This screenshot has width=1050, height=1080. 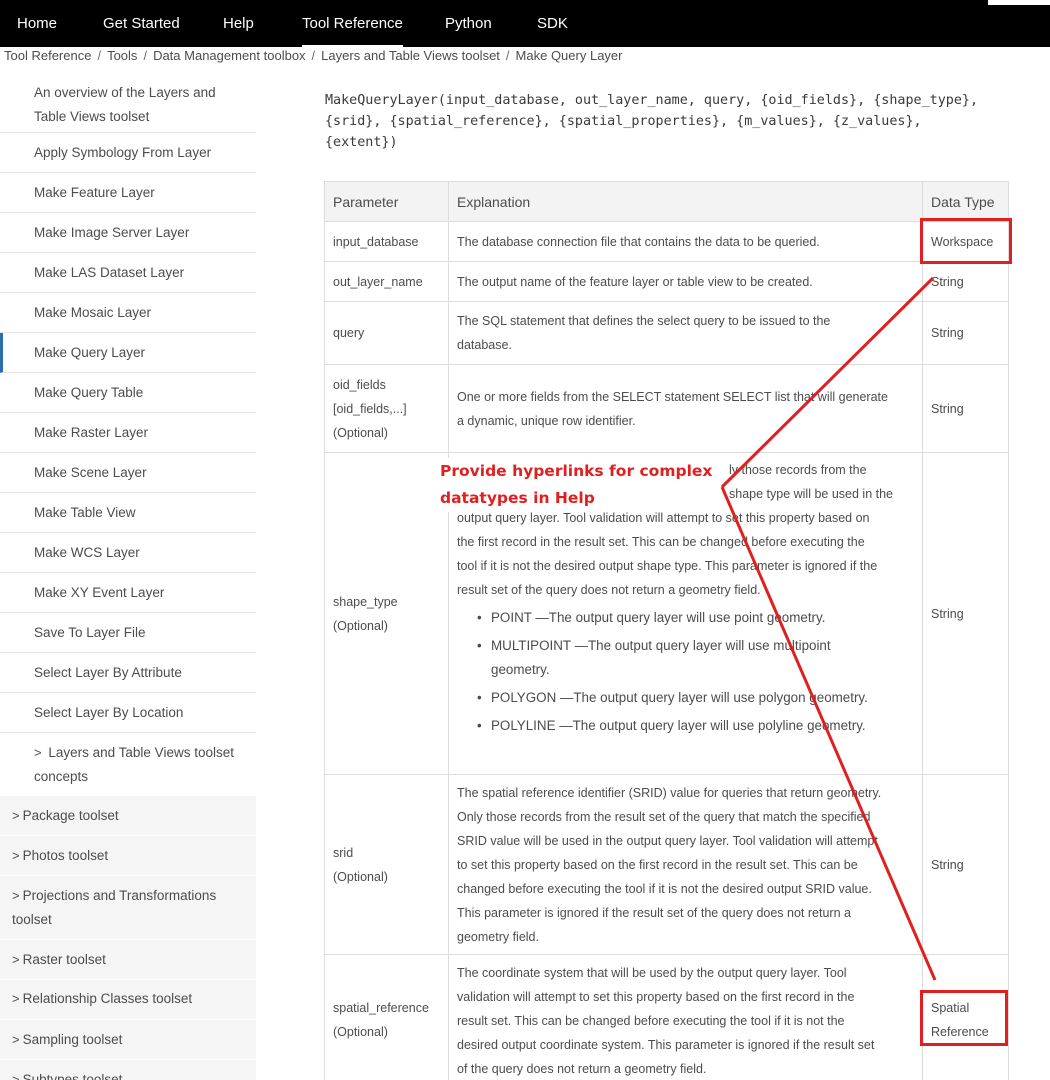 I want to click on param-name: out_layer_name, so click(x=386, y=281).